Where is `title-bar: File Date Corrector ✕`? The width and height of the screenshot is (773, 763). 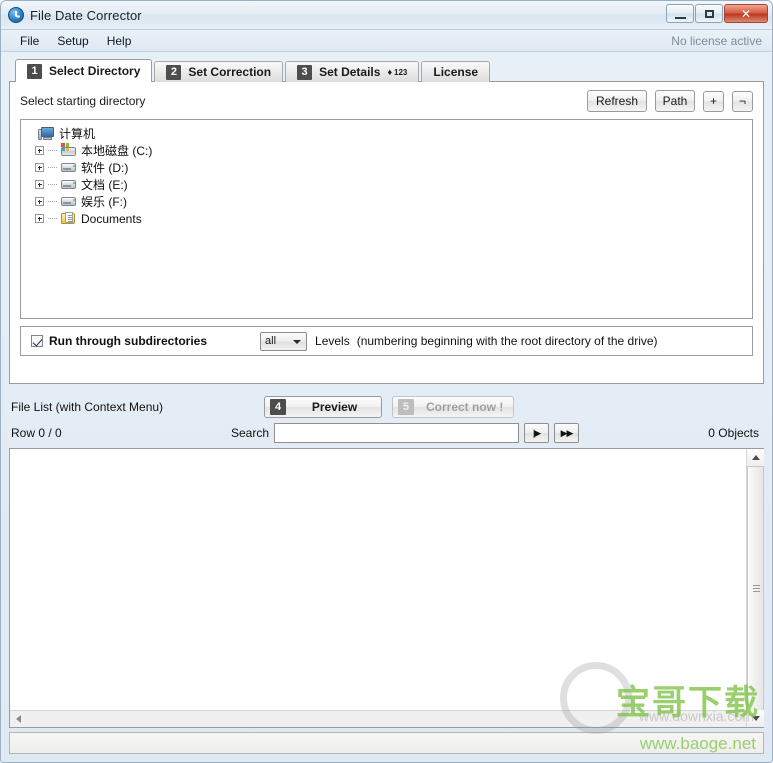
title-bar: File Date Corrector ✕ is located at coordinates (386, 15).